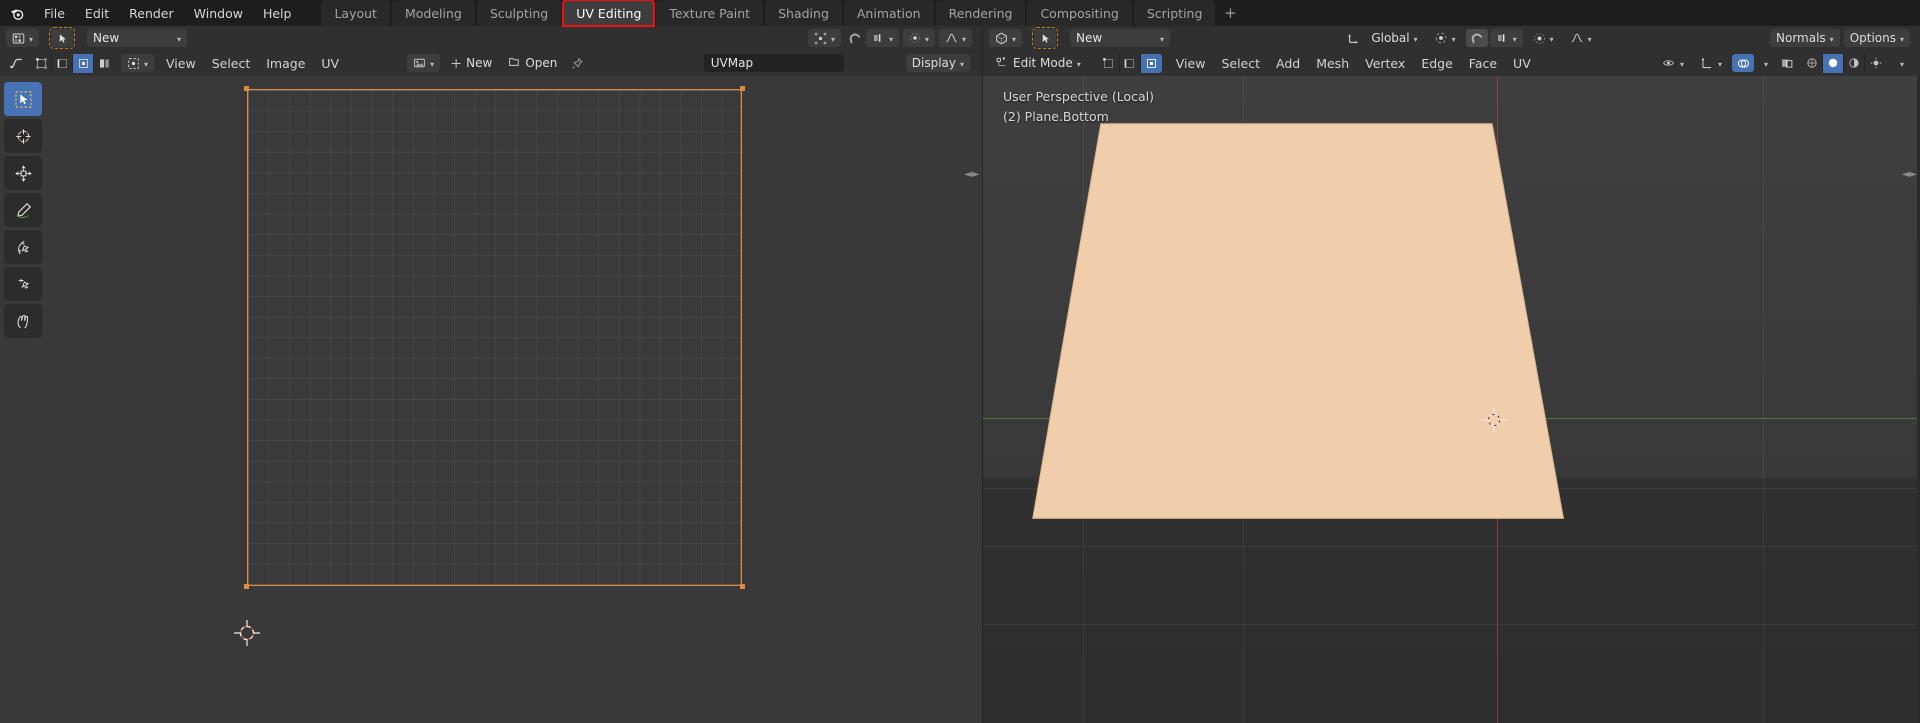 The height and width of the screenshot is (723, 1920). I want to click on workspace-tab-texture-paint: Texture Paint, so click(710, 13).